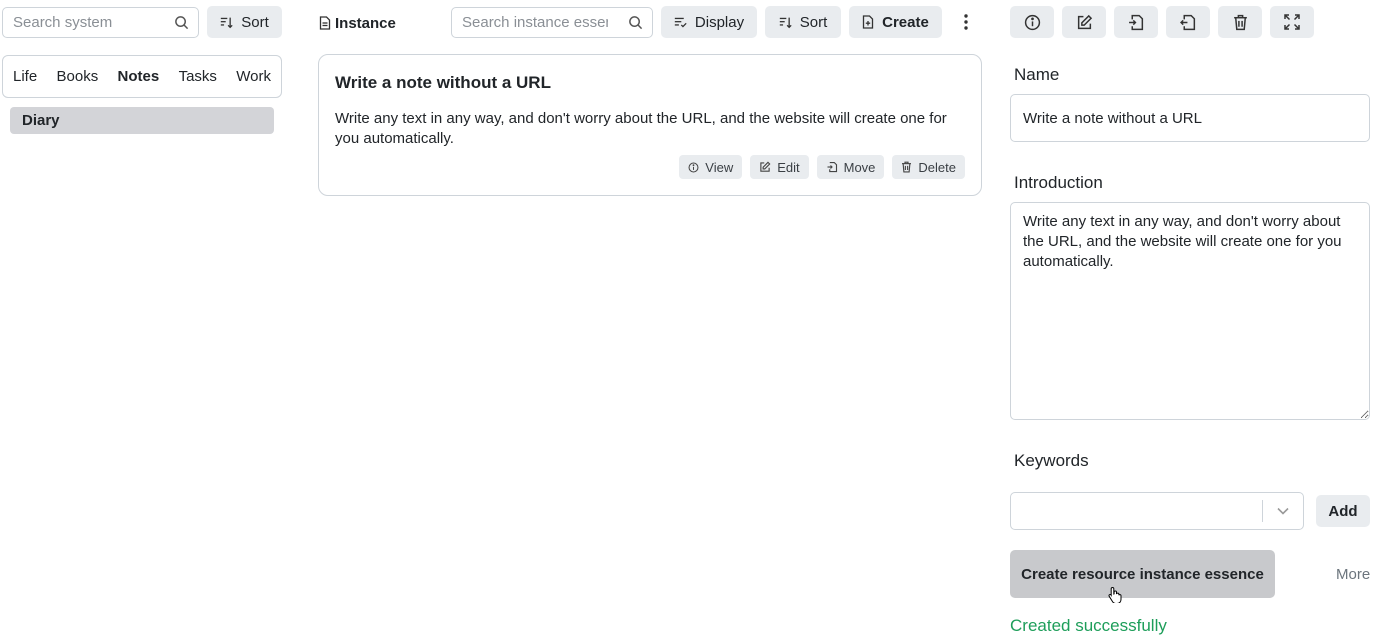 Image resolution: width=1373 pixels, height=640 pixels. I want to click on display-icon, so click(680, 22).